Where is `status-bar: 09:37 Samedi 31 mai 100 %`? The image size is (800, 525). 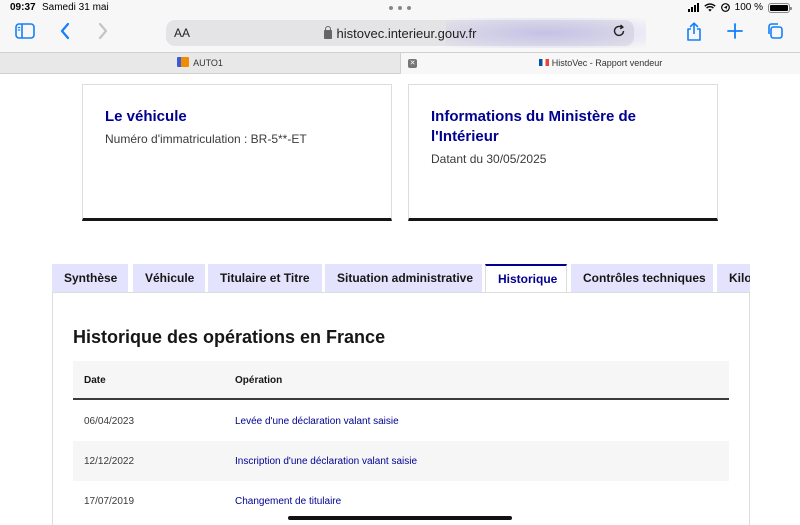
status-bar: 09:37 Samedi 31 mai 100 % is located at coordinates (400, 8).